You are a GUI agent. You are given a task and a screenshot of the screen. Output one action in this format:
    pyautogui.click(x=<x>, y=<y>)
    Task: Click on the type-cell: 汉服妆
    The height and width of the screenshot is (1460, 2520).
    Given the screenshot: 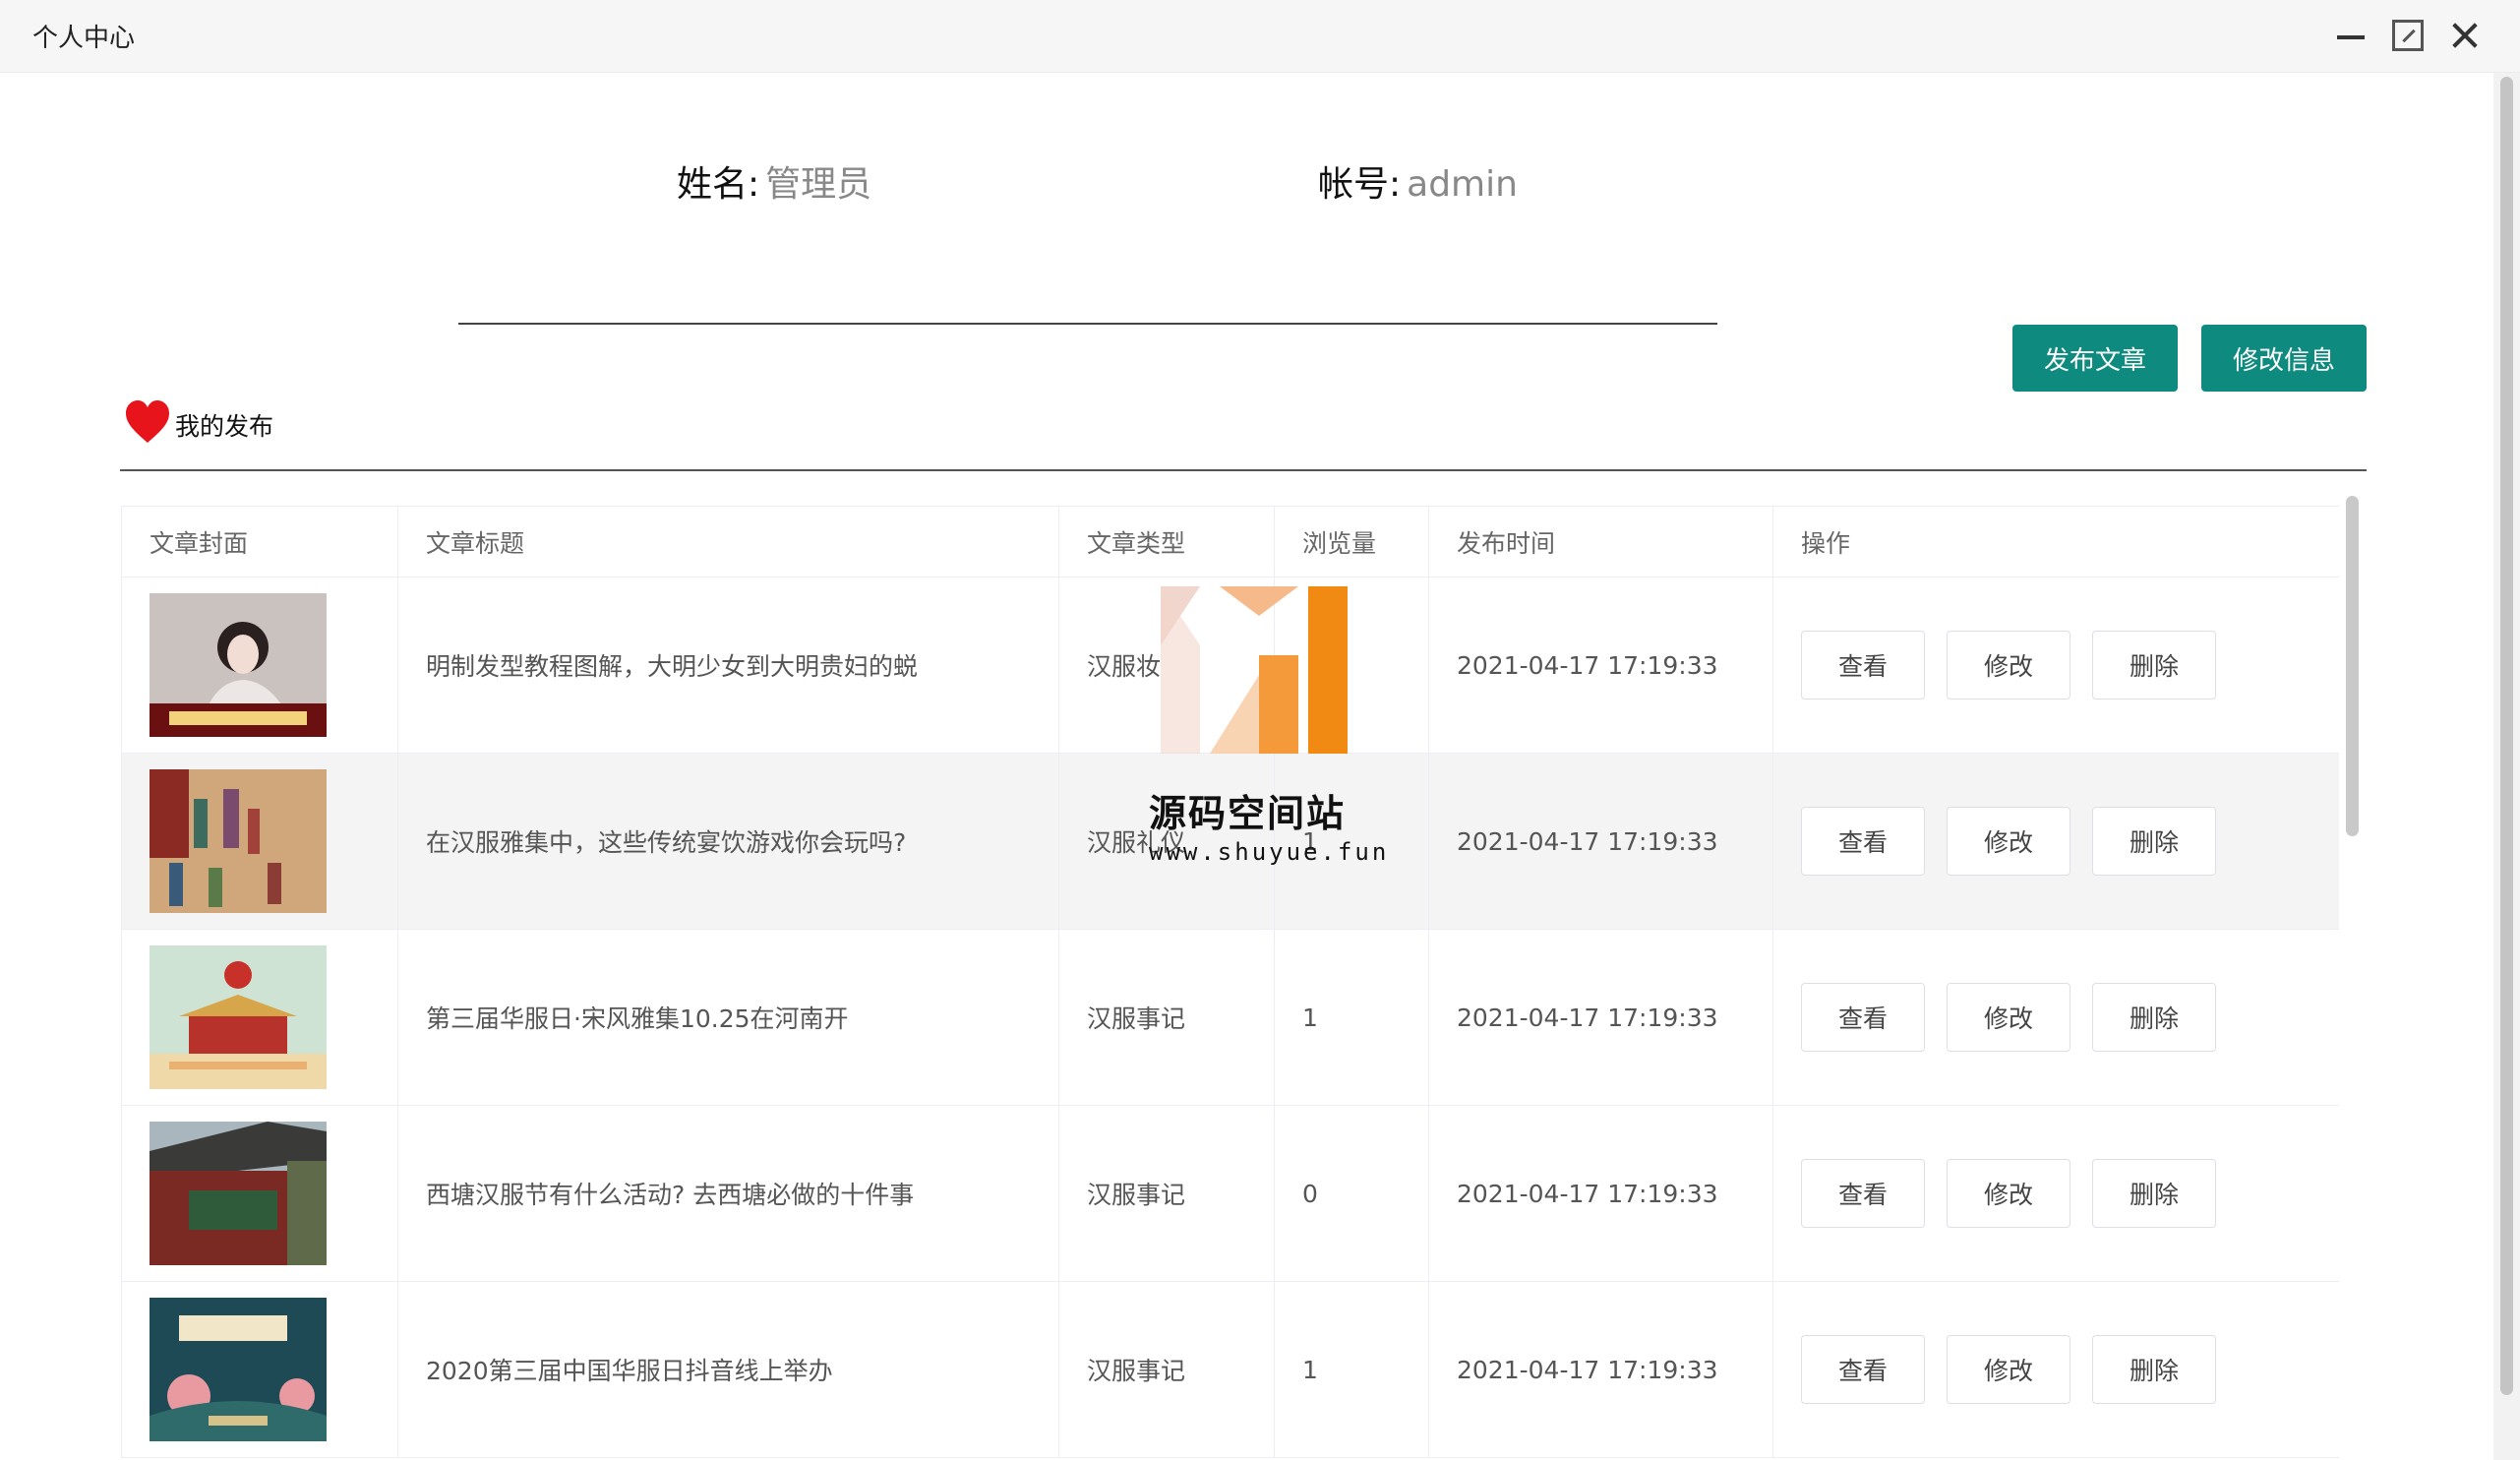 What is the action you would take?
    pyautogui.click(x=1166, y=665)
    